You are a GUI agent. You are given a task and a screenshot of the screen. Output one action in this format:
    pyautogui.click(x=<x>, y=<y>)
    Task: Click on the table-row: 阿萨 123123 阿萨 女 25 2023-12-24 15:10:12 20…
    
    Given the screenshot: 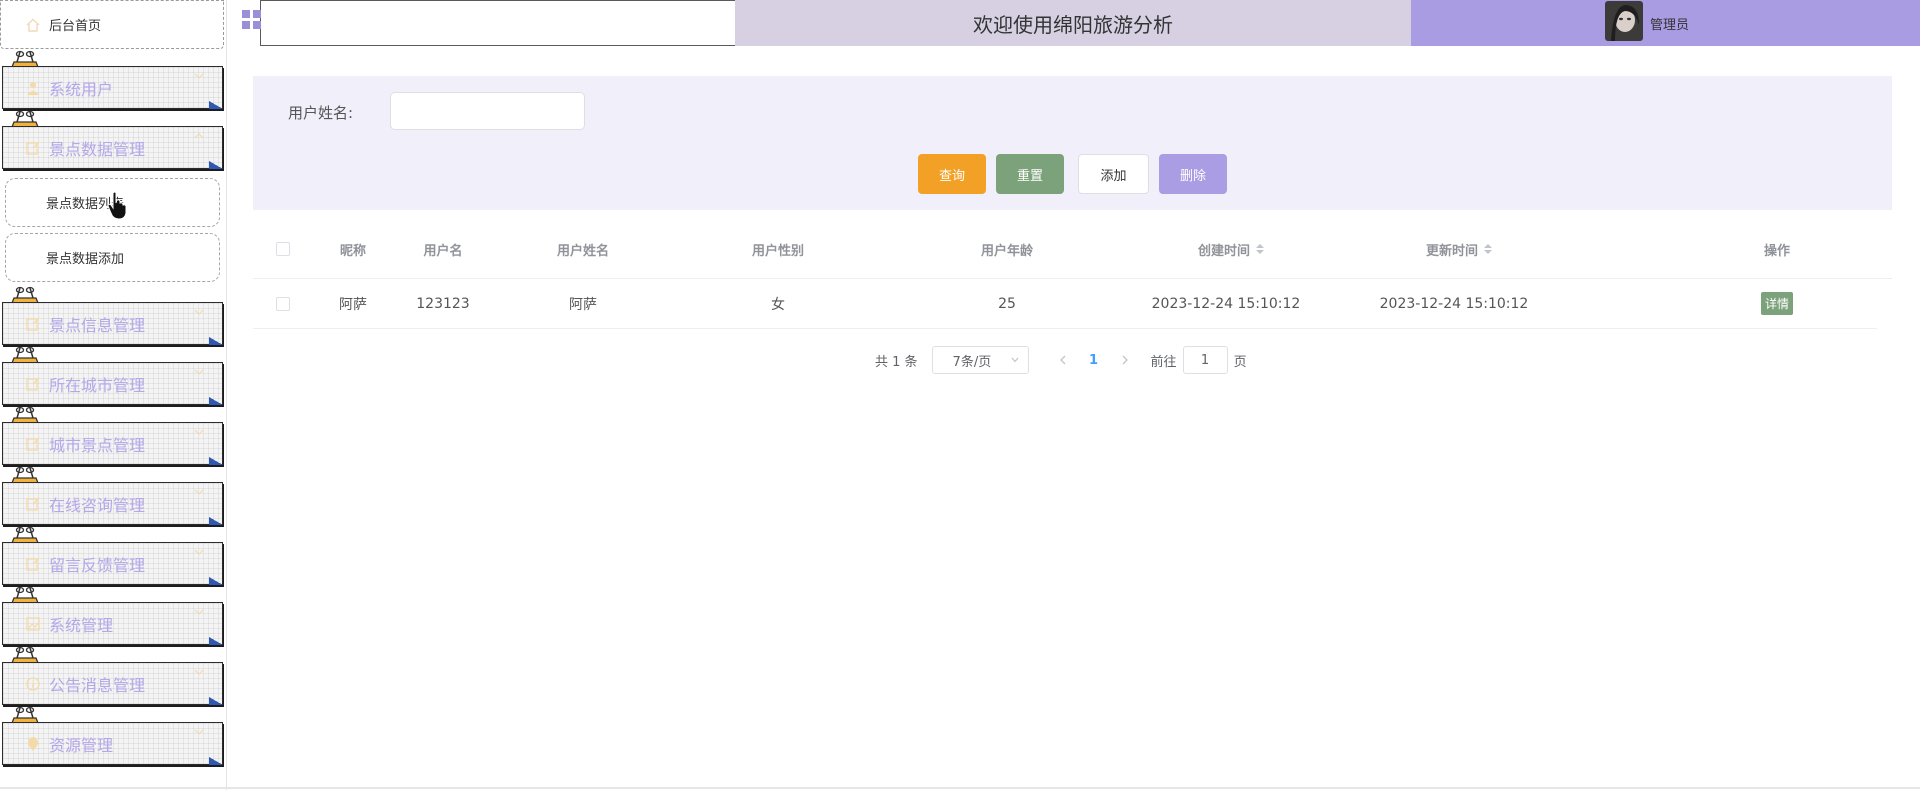 What is the action you would take?
    pyautogui.click(x=1065, y=304)
    